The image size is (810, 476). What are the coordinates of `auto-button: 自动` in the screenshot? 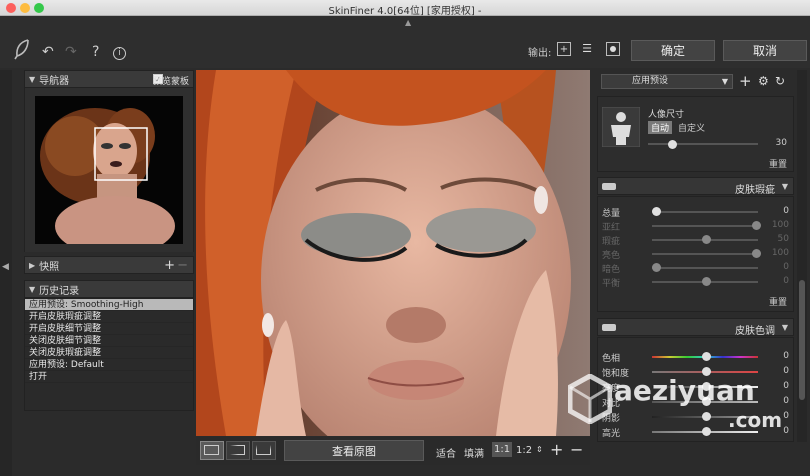 It's located at (660, 127).